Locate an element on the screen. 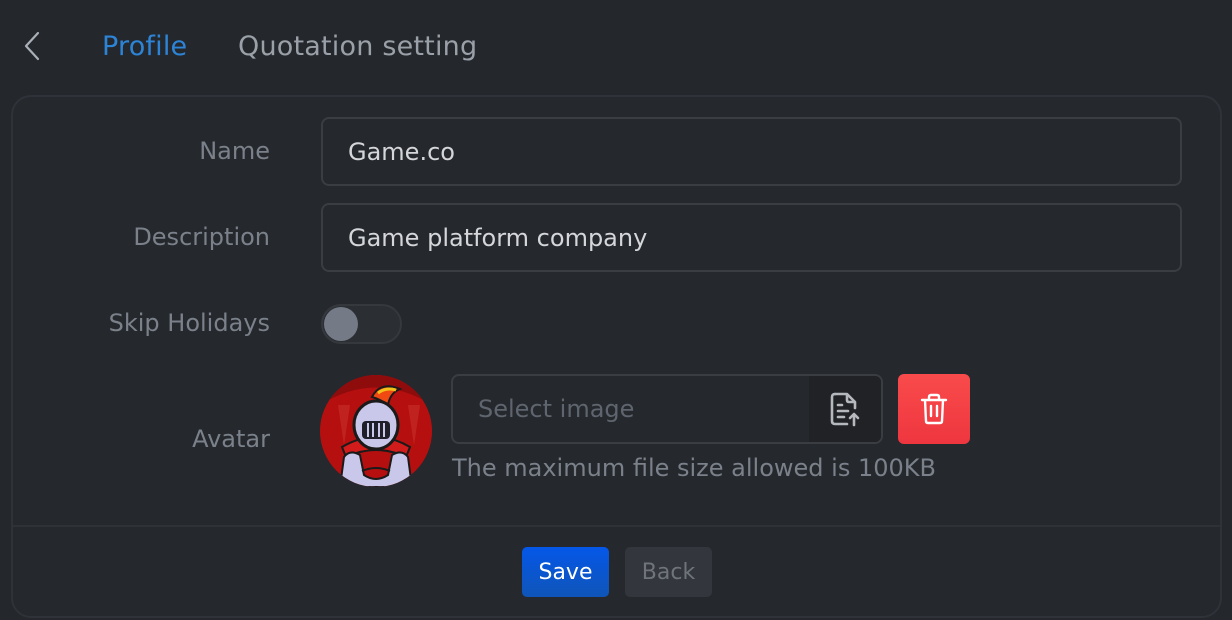 This screenshot has width=1232, height=620. file-input-placeholder: Select image is located at coordinates (556, 409).